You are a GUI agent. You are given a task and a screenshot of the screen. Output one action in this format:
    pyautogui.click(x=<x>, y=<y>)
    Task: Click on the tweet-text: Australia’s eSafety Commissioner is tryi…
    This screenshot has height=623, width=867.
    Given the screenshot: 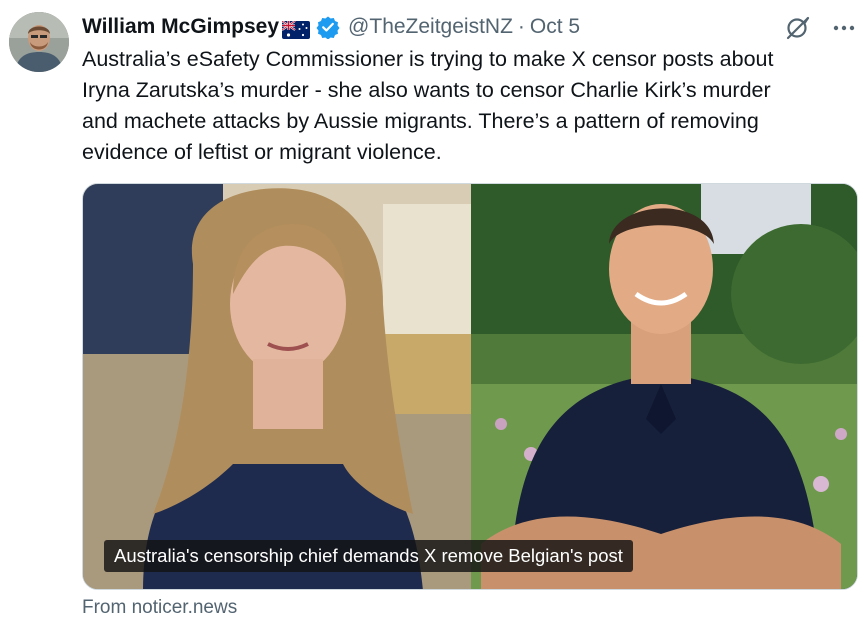 What is the action you would take?
    pyautogui.click(x=428, y=105)
    